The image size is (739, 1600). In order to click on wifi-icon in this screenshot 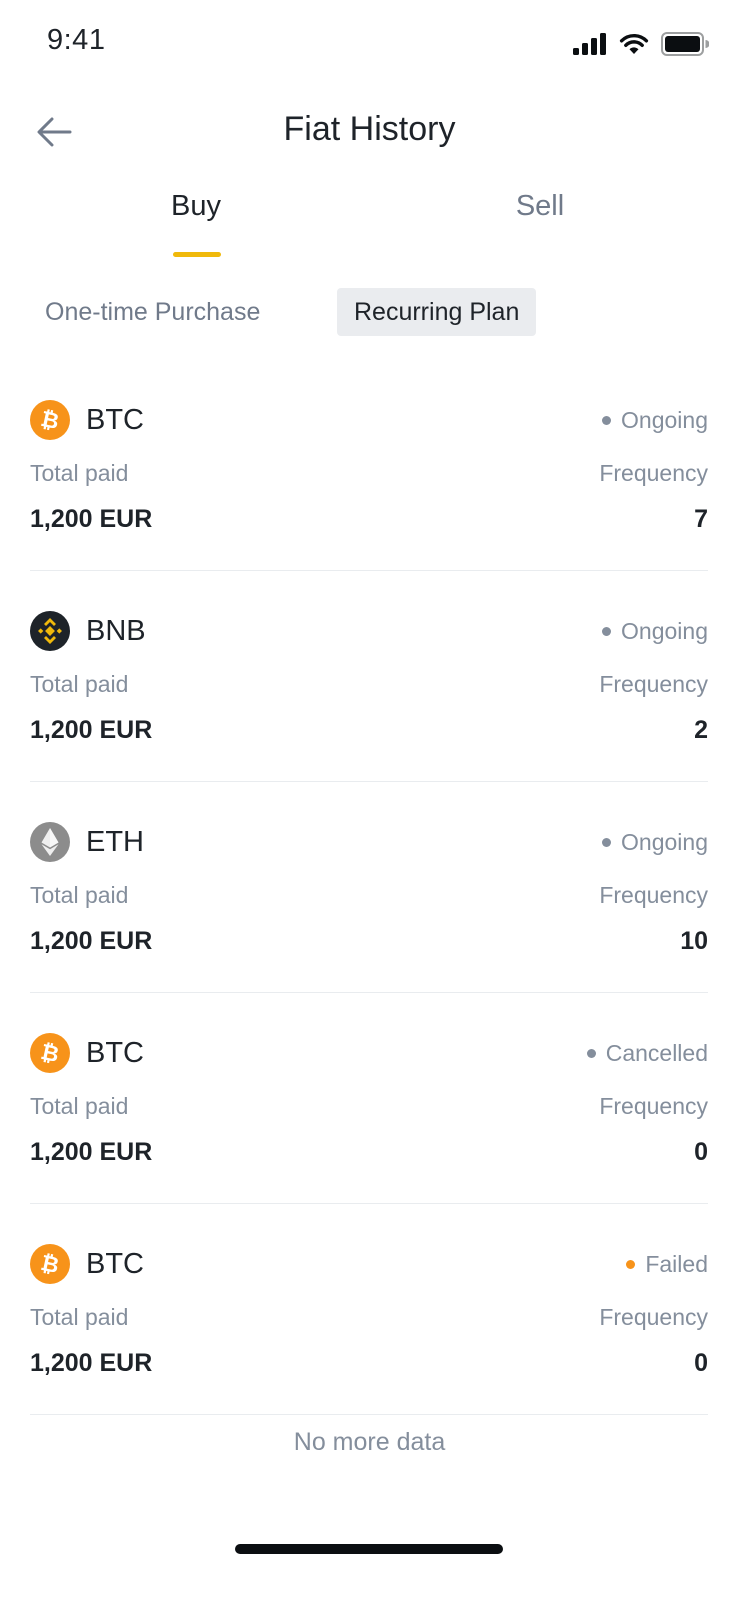, I will do `click(634, 43)`.